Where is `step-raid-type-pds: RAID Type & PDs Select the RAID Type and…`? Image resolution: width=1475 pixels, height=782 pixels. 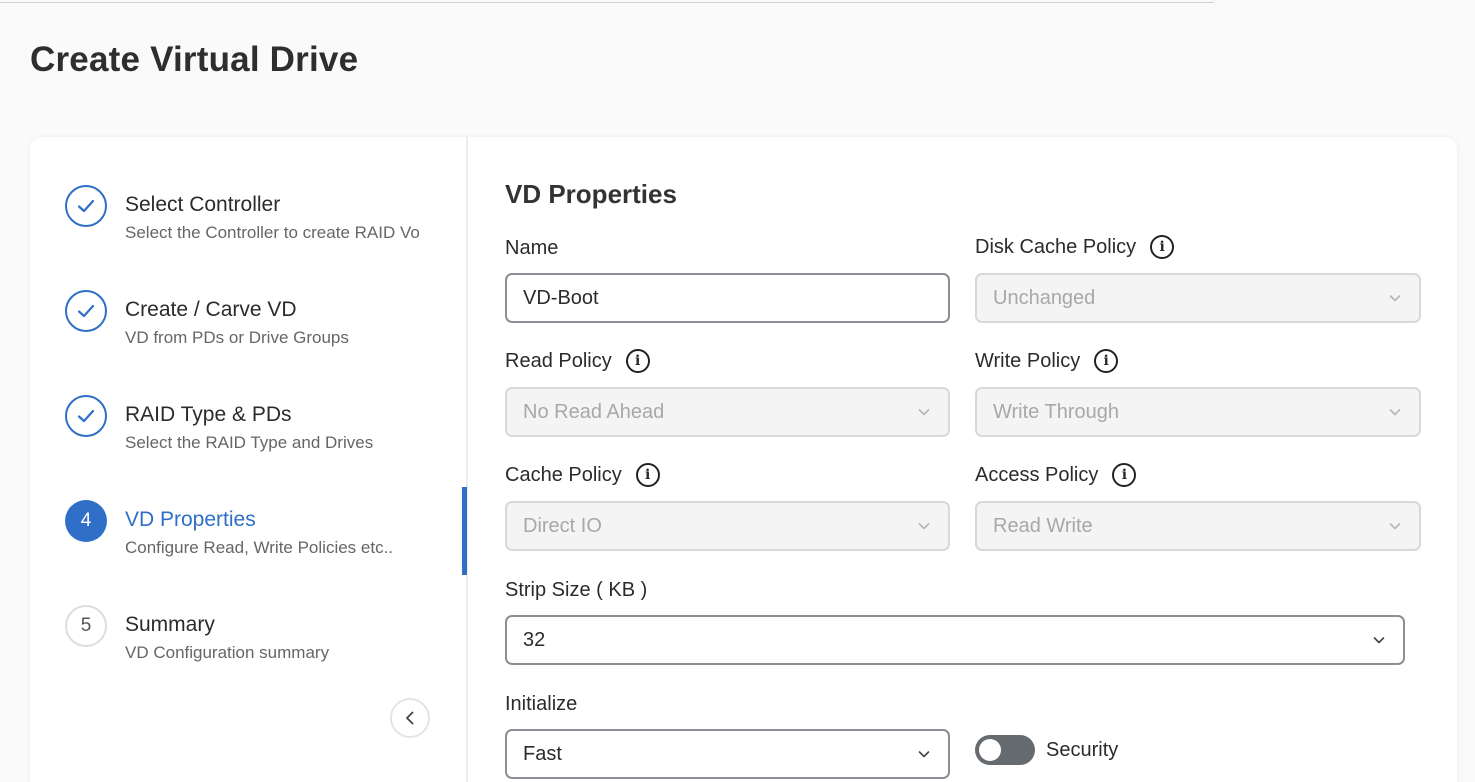
step-raid-type-pds: RAID Type & PDs Select the RAID Type and… is located at coordinates (265, 435).